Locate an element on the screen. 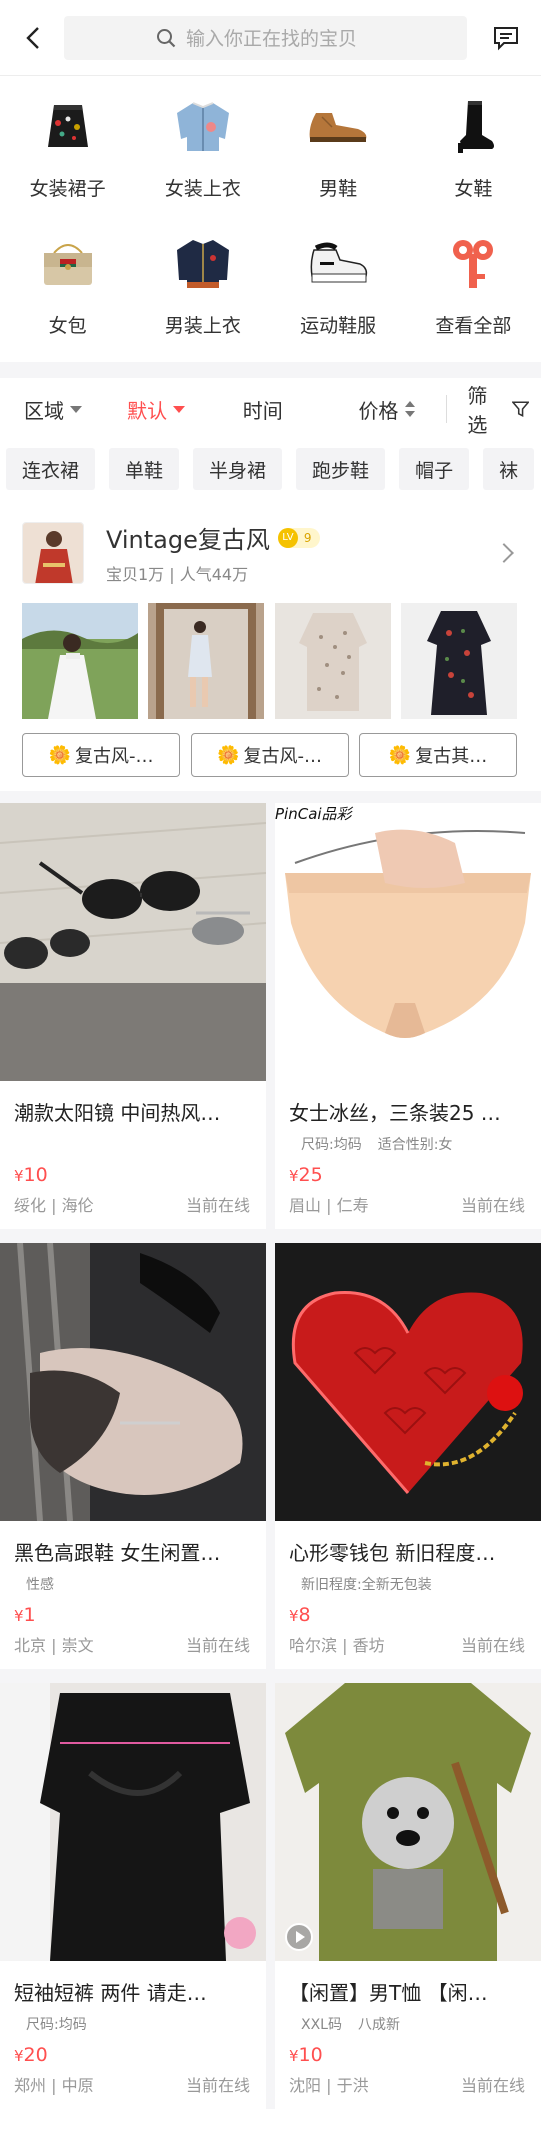  chevron-left-icon is located at coordinates (32, 37).